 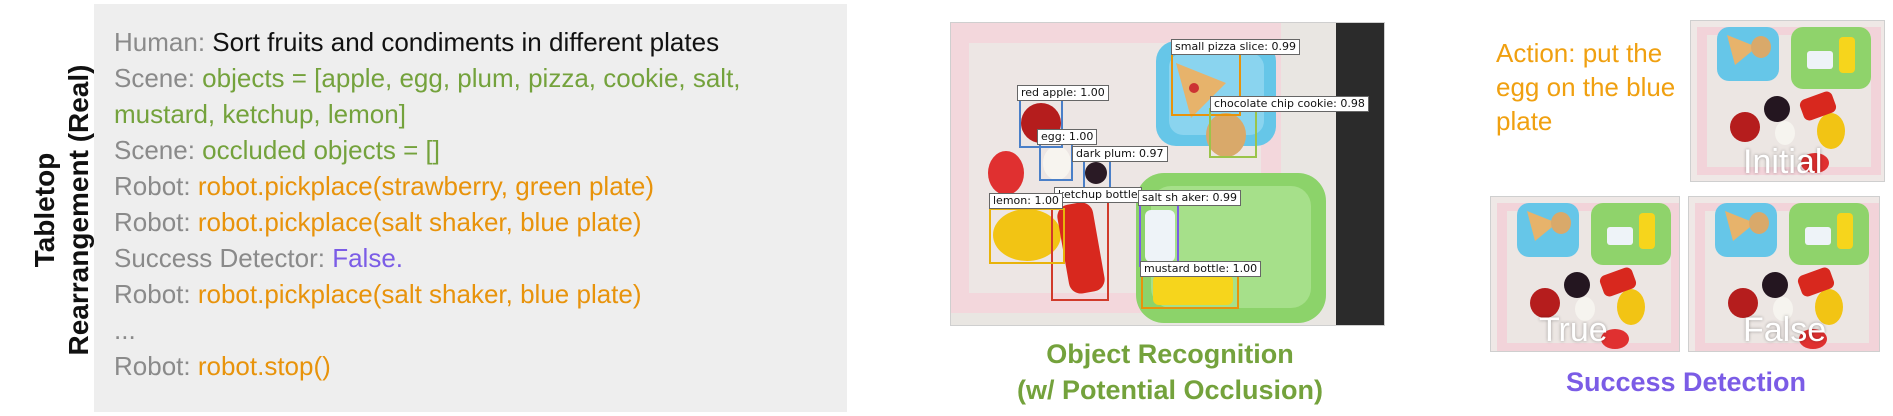 What do you see at coordinates (260, 114) in the screenshot?
I see `transcript-line: mustard, ketchup, lemon]` at bounding box center [260, 114].